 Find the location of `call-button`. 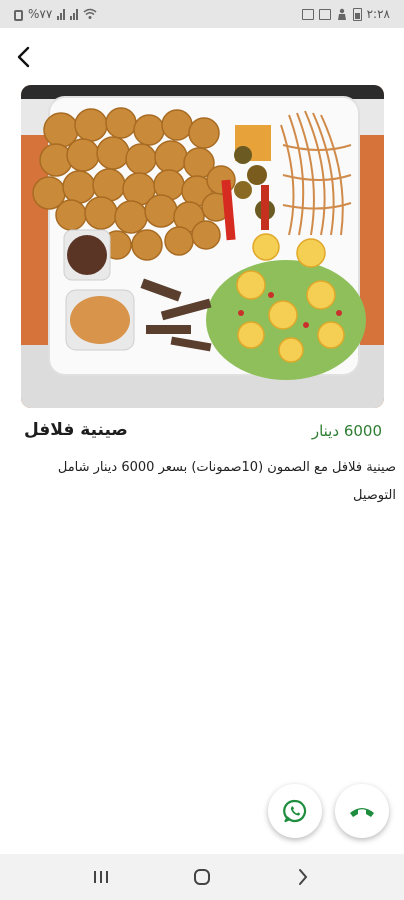

call-button is located at coordinates (362, 811).